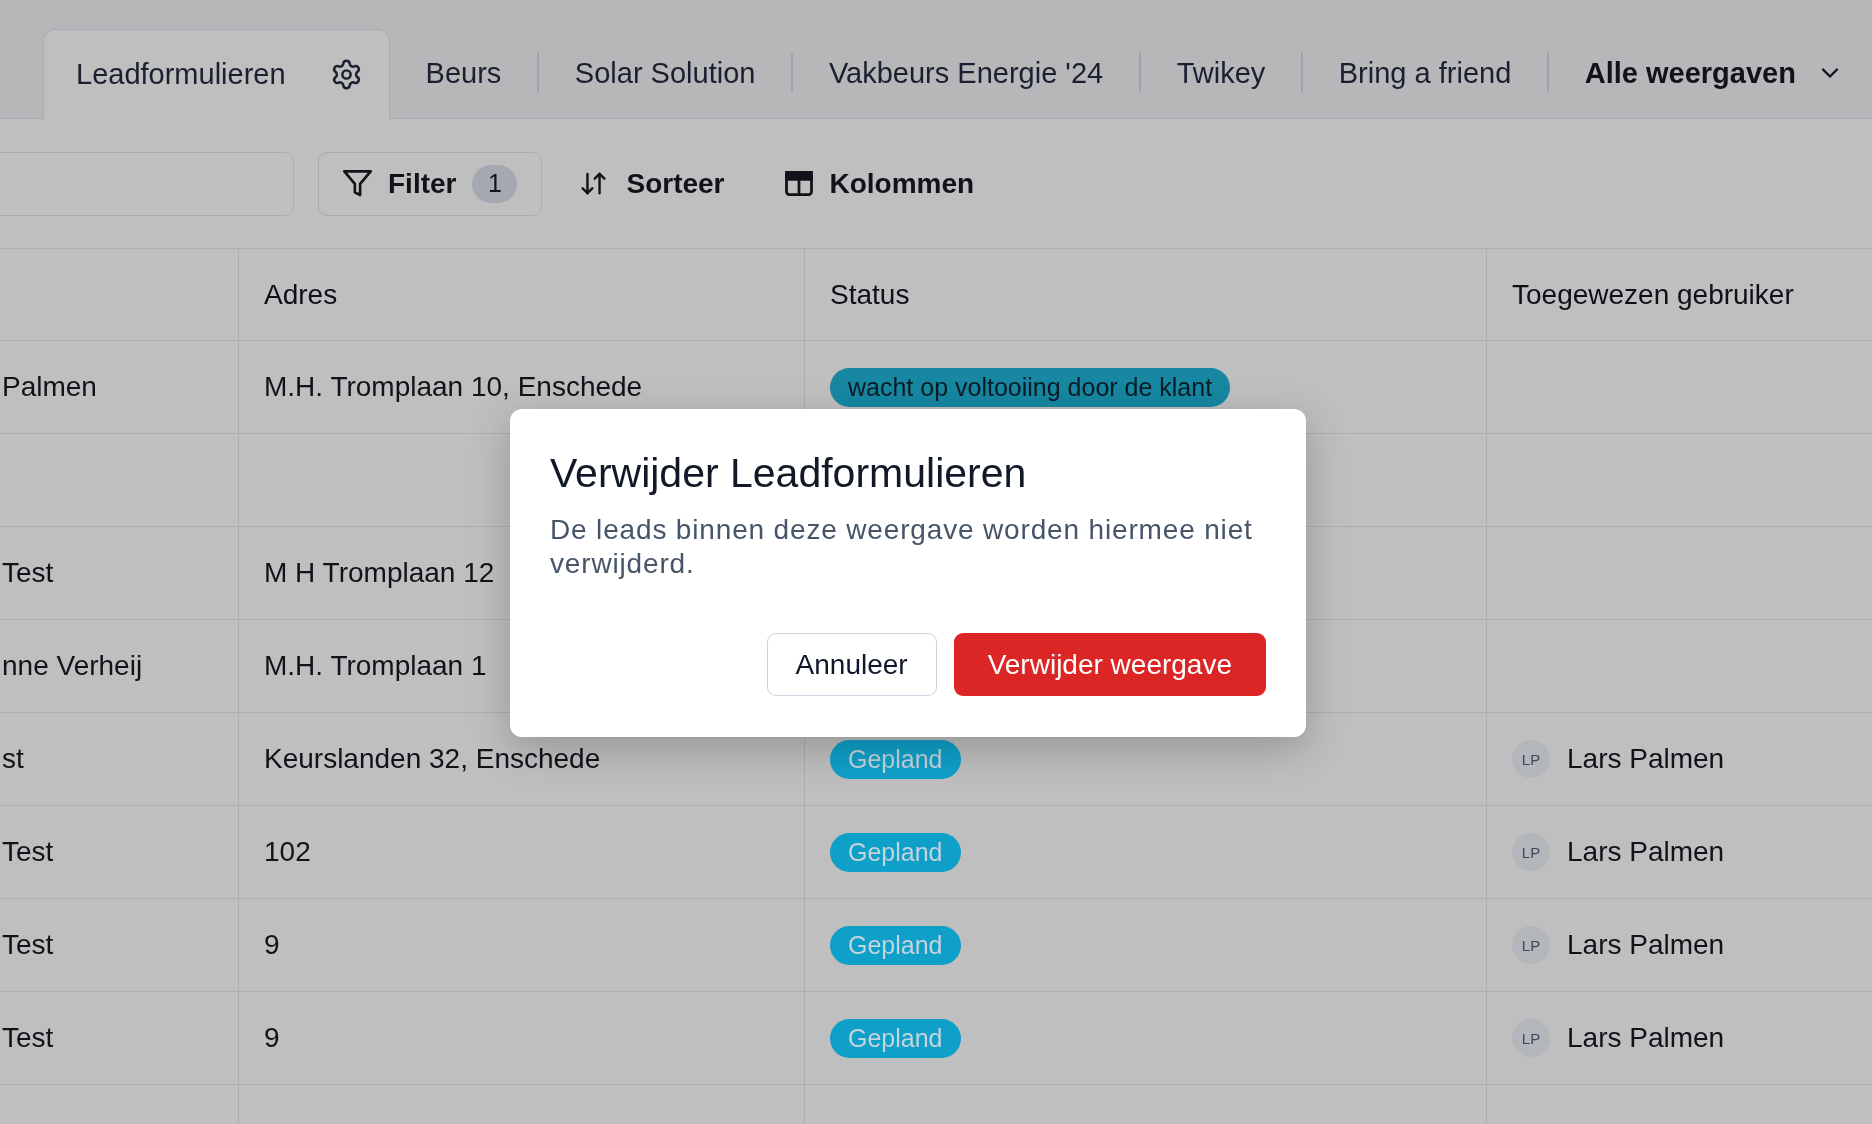 The image size is (1872, 1124). Describe the element at coordinates (902, 547) in the screenshot. I see `dialog-message: De leads binnen deze weergave worden hiermee niet verwijderd.` at that location.